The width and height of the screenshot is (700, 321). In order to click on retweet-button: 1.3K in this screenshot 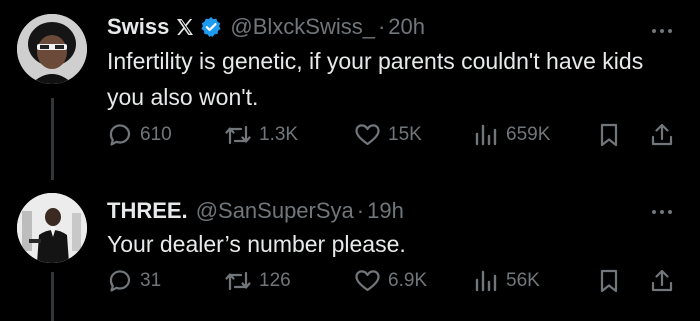, I will do `click(261, 135)`.